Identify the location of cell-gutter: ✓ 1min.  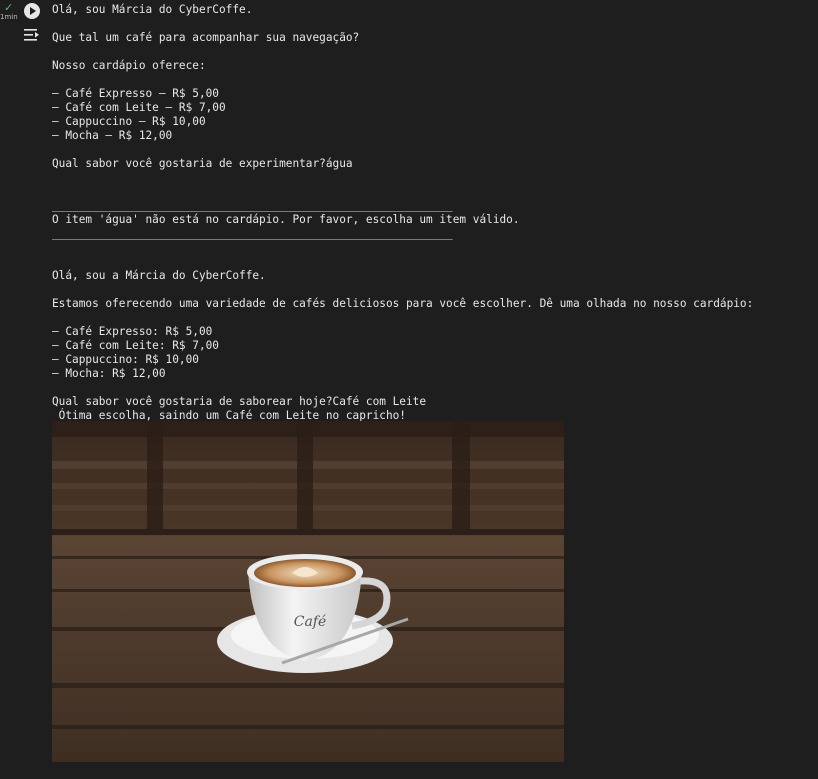
(24, 389).